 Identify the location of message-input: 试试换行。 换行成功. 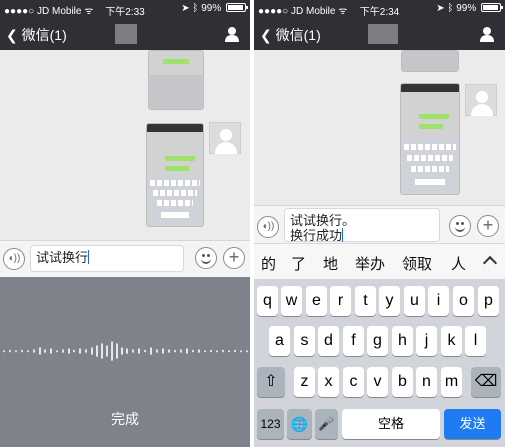
(362, 225).